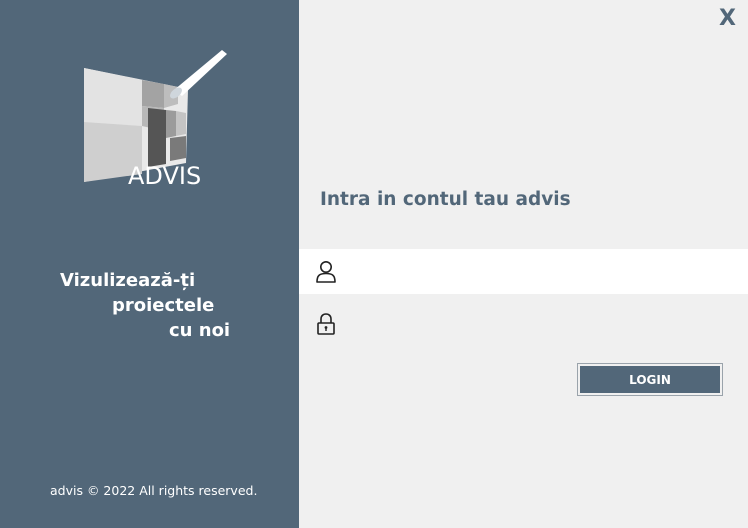 The image size is (748, 528). I want to click on login-heading: Intra in contul tau advis, so click(445, 199).